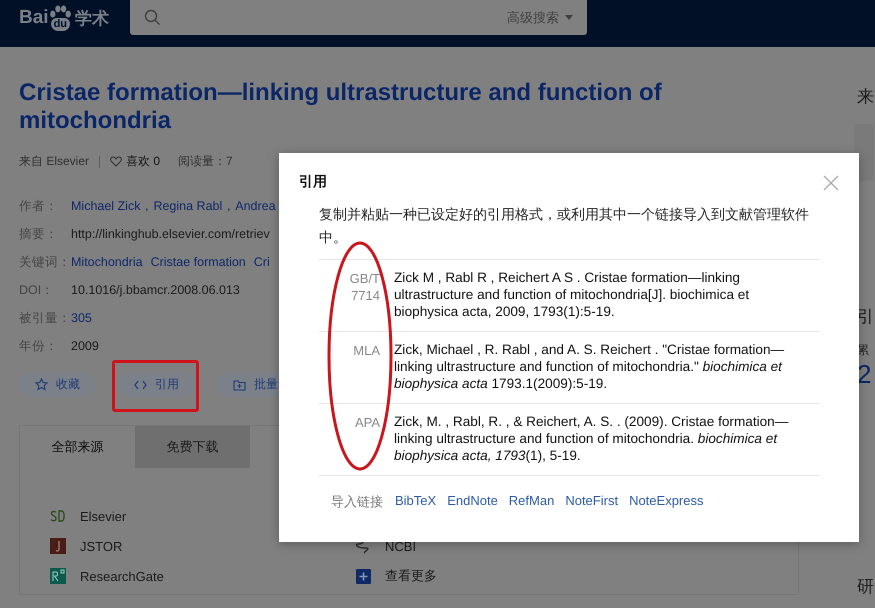 This screenshot has width=875, height=608. Describe the element at coordinates (81, 318) in the screenshot. I see `field-link: 305` at that location.